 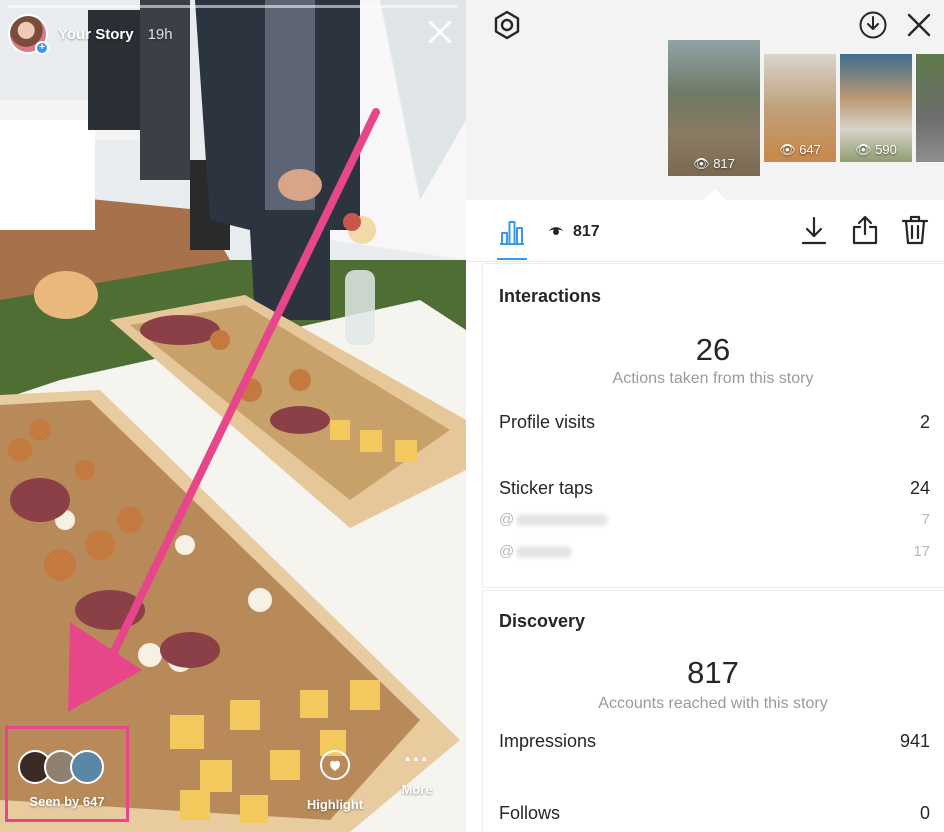 I want to click on profile-visits-label: Profile visits, so click(x=547, y=422).